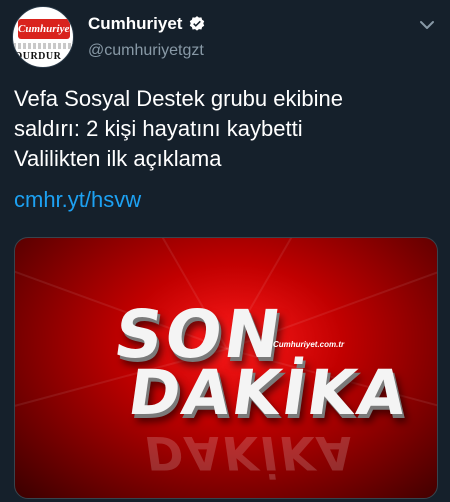 The width and height of the screenshot is (450, 502). Describe the element at coordinates (158, 128) in the screenshot. I see `tweet-line: saldırı: 2 kişi hayatını kaybetti` at that location.